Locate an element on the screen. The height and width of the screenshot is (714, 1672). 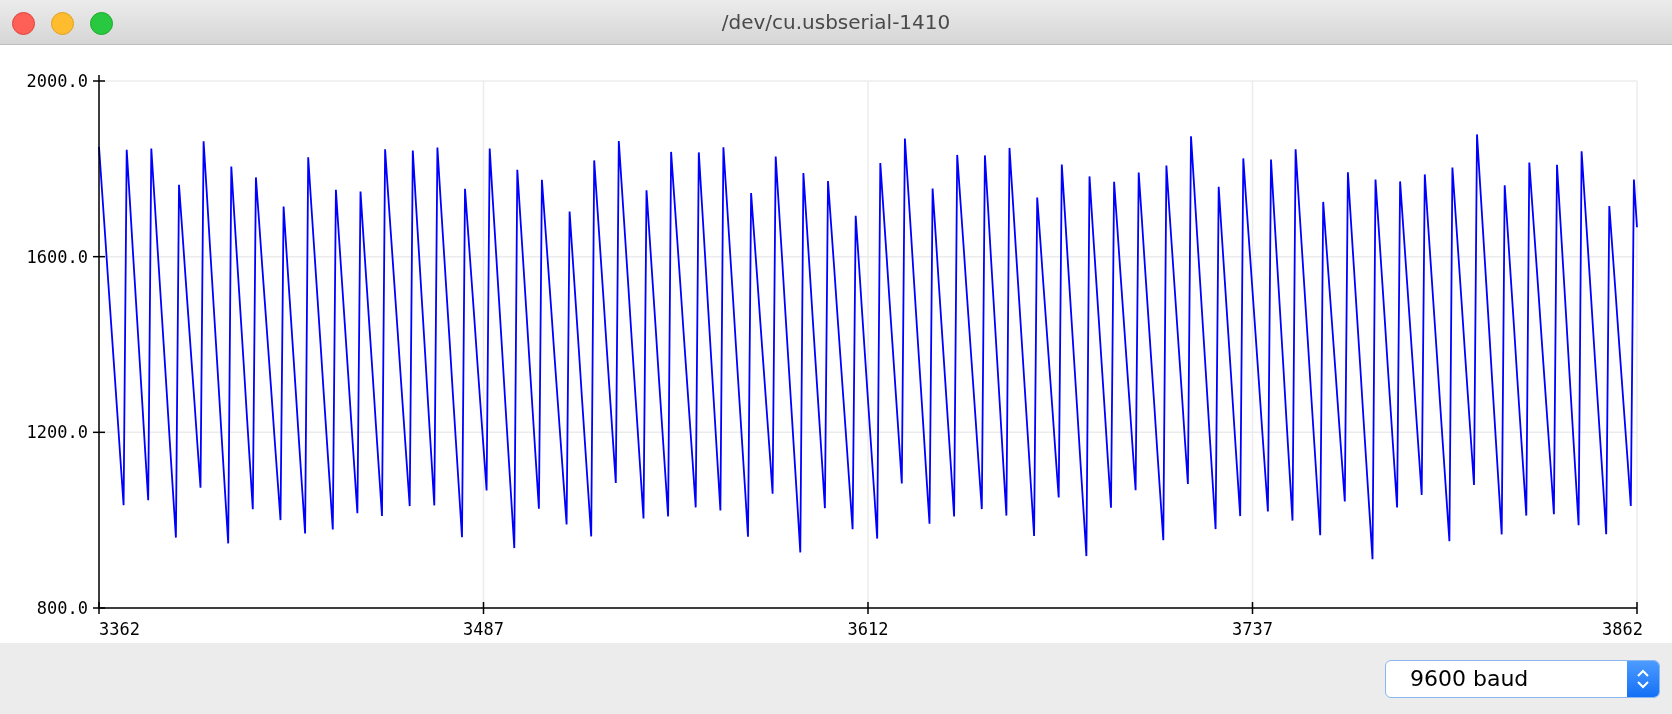
tick-label: 3362 is located at coordinates (119, 629).